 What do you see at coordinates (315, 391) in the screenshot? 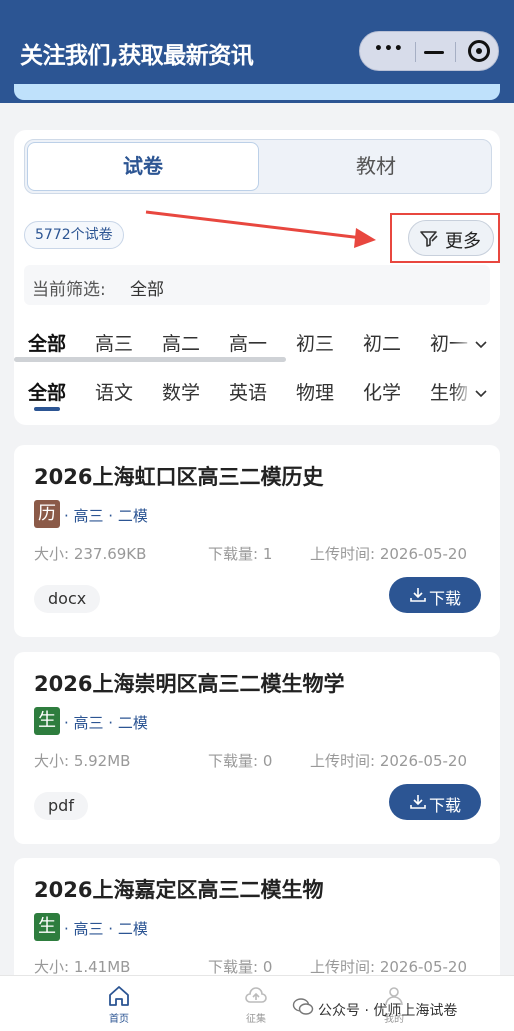
I see `subject-tab: 物理` at bounding box center [315, 391].